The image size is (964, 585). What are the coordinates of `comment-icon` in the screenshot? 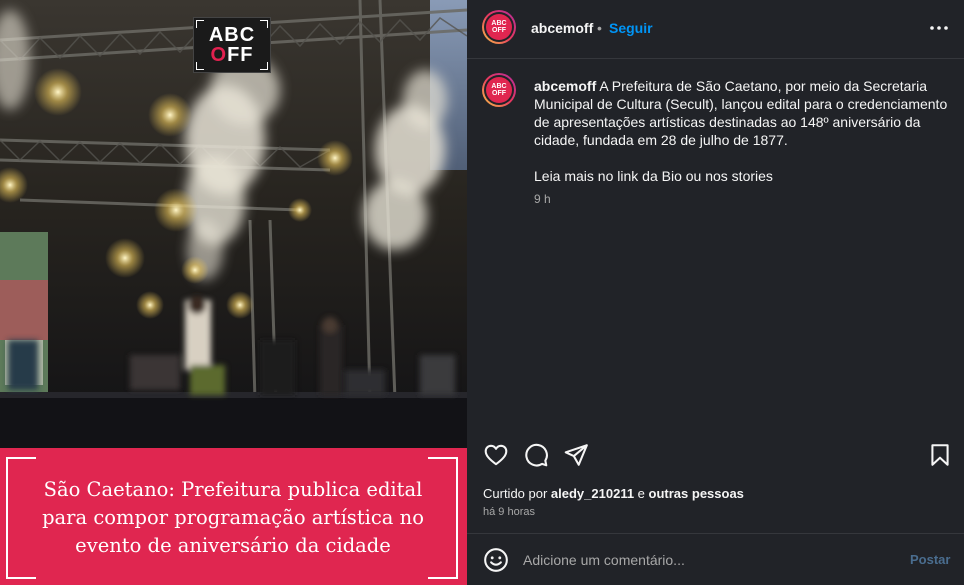 It's located at (536, 455).